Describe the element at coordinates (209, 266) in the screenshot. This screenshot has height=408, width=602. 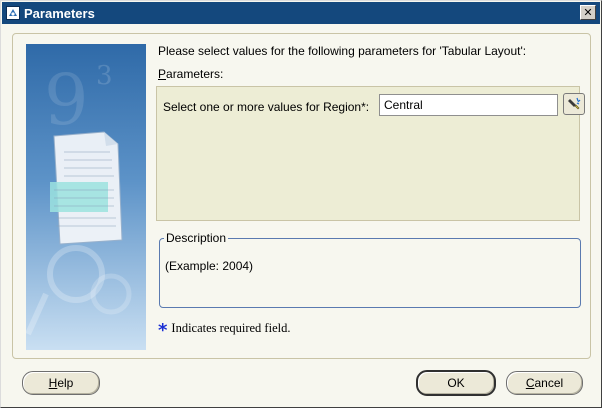
I see `description-text: (Example: 2004)` at that location.